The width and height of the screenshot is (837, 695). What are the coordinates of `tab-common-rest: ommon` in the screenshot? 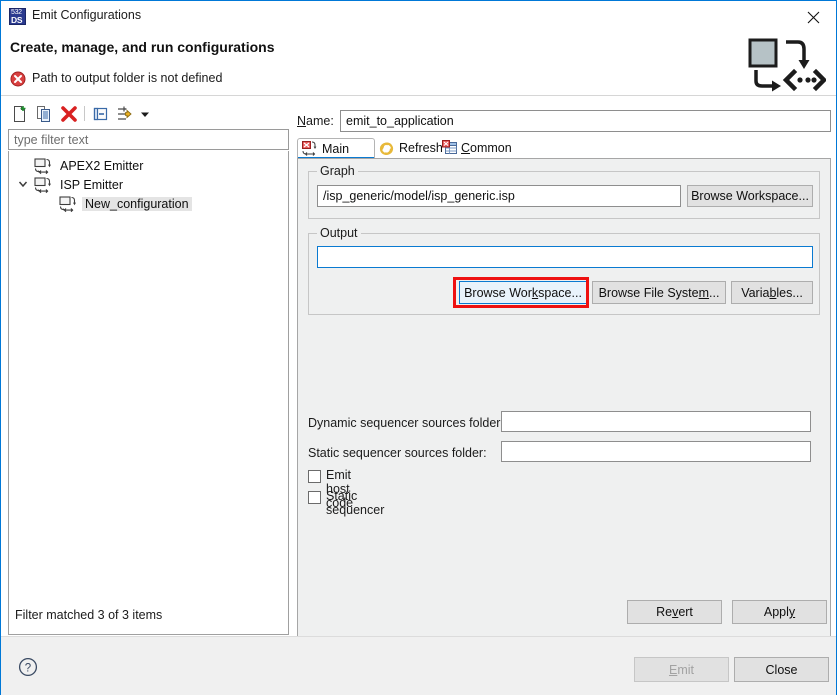 It's located at (491, 148).